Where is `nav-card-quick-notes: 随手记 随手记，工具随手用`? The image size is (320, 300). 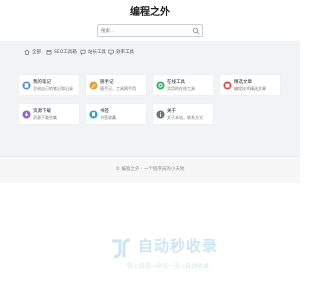
nav-card-quick-notes: 随手记 随手记，工具随手用 is located at coordinates (116, 85).